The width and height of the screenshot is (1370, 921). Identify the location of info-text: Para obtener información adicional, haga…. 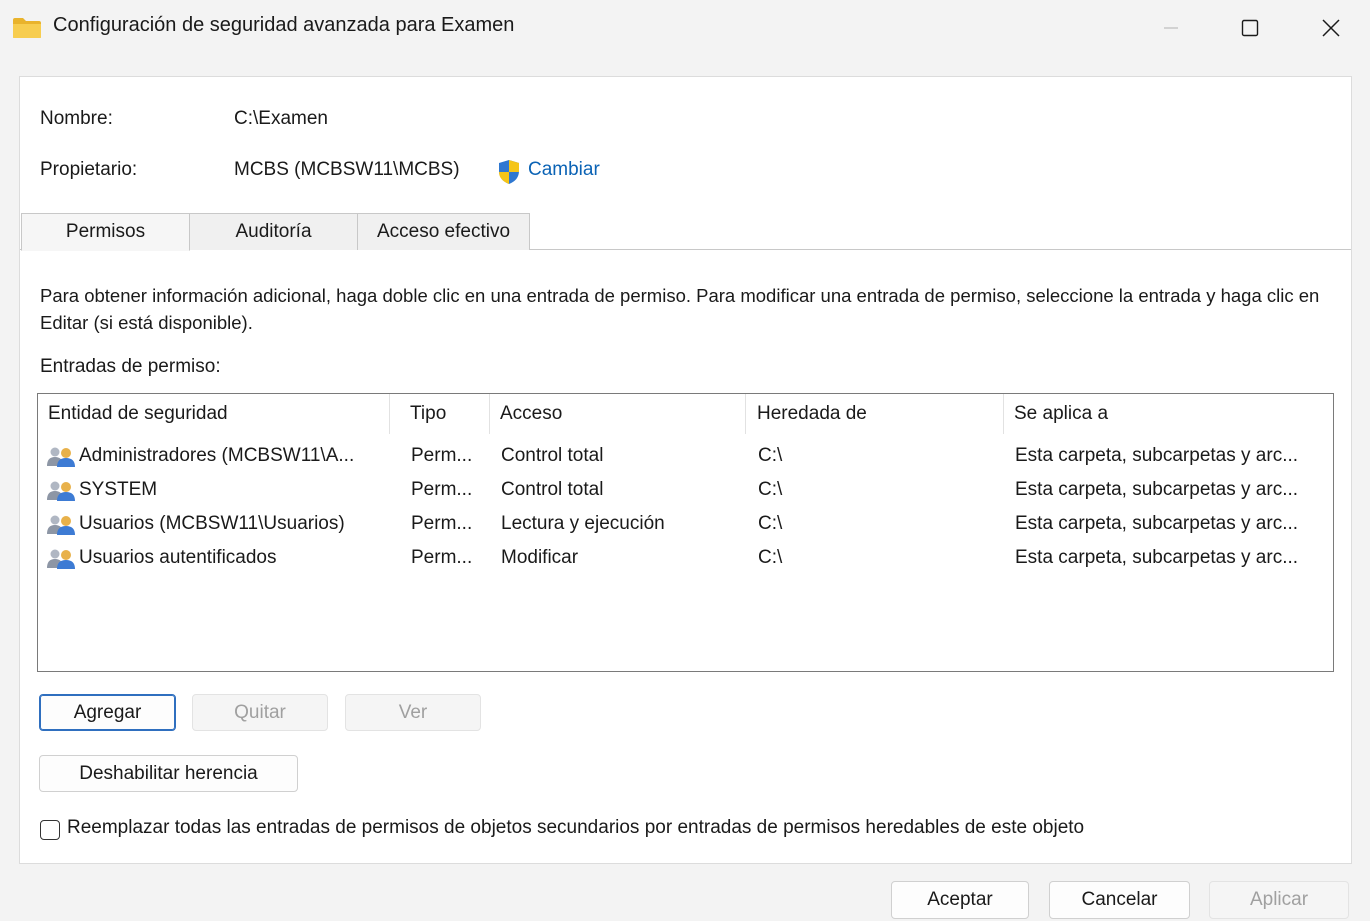
(680, 309).